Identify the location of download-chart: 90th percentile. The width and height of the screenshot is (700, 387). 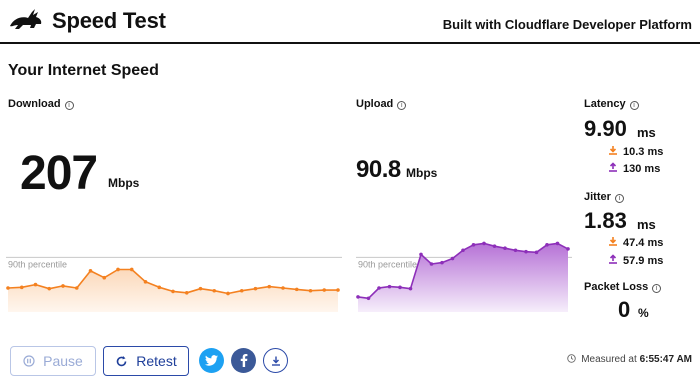
(174, 284).